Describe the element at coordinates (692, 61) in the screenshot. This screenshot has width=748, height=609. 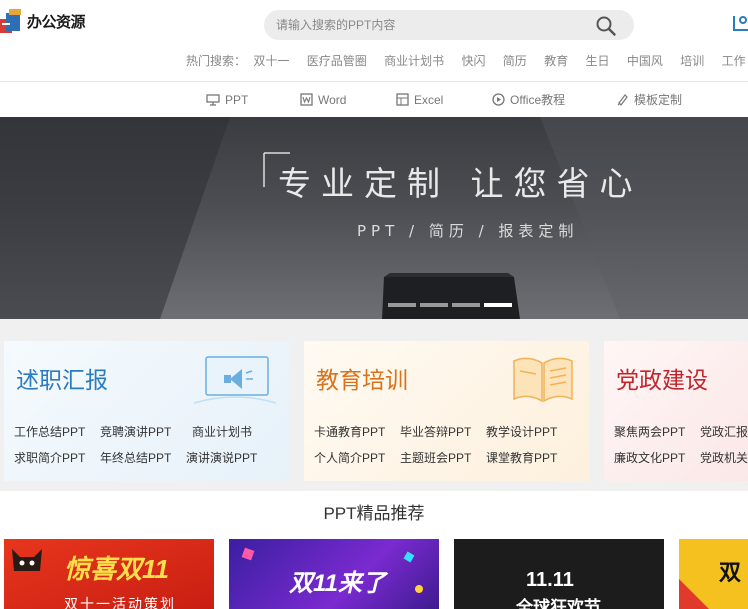
I see `hot-term: 培训` at that location.